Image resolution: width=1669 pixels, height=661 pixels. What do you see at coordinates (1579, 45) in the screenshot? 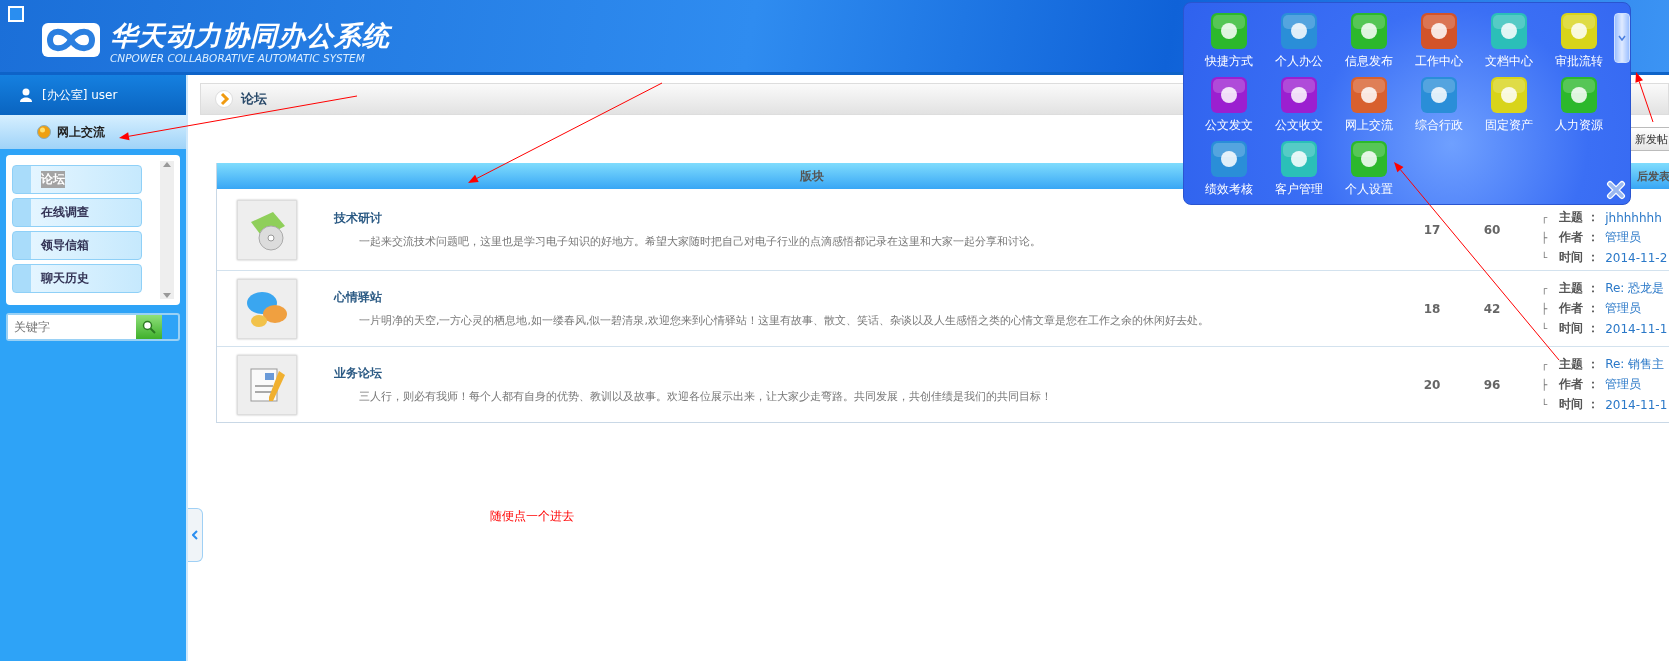
I see `quick-menu-item: 审批流转` at bounding box center [1579, 45].